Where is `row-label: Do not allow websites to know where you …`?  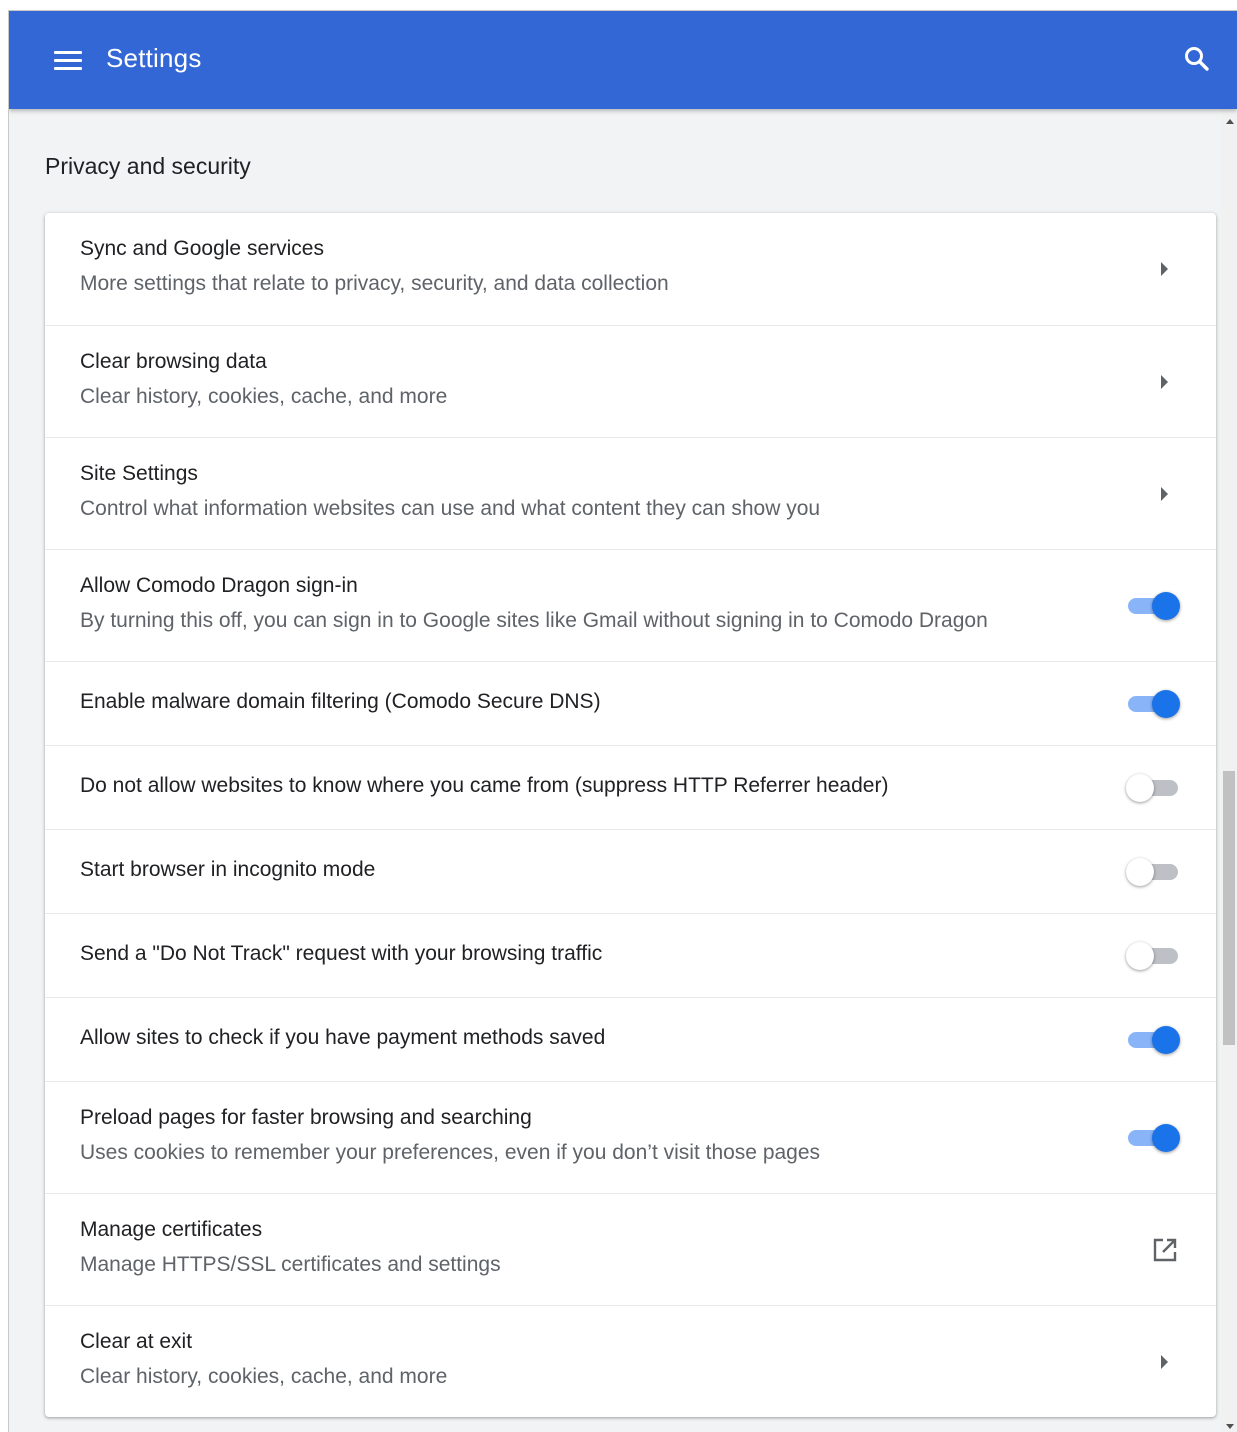 row-label: Do not allow websites to know where you … is located at coordinates (484, 785).